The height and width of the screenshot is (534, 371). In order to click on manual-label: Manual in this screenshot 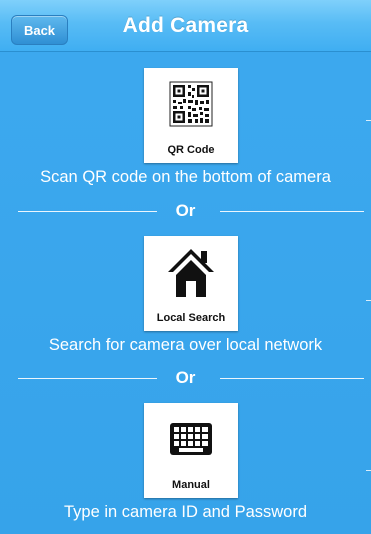, I will do `click(191, 485)`.